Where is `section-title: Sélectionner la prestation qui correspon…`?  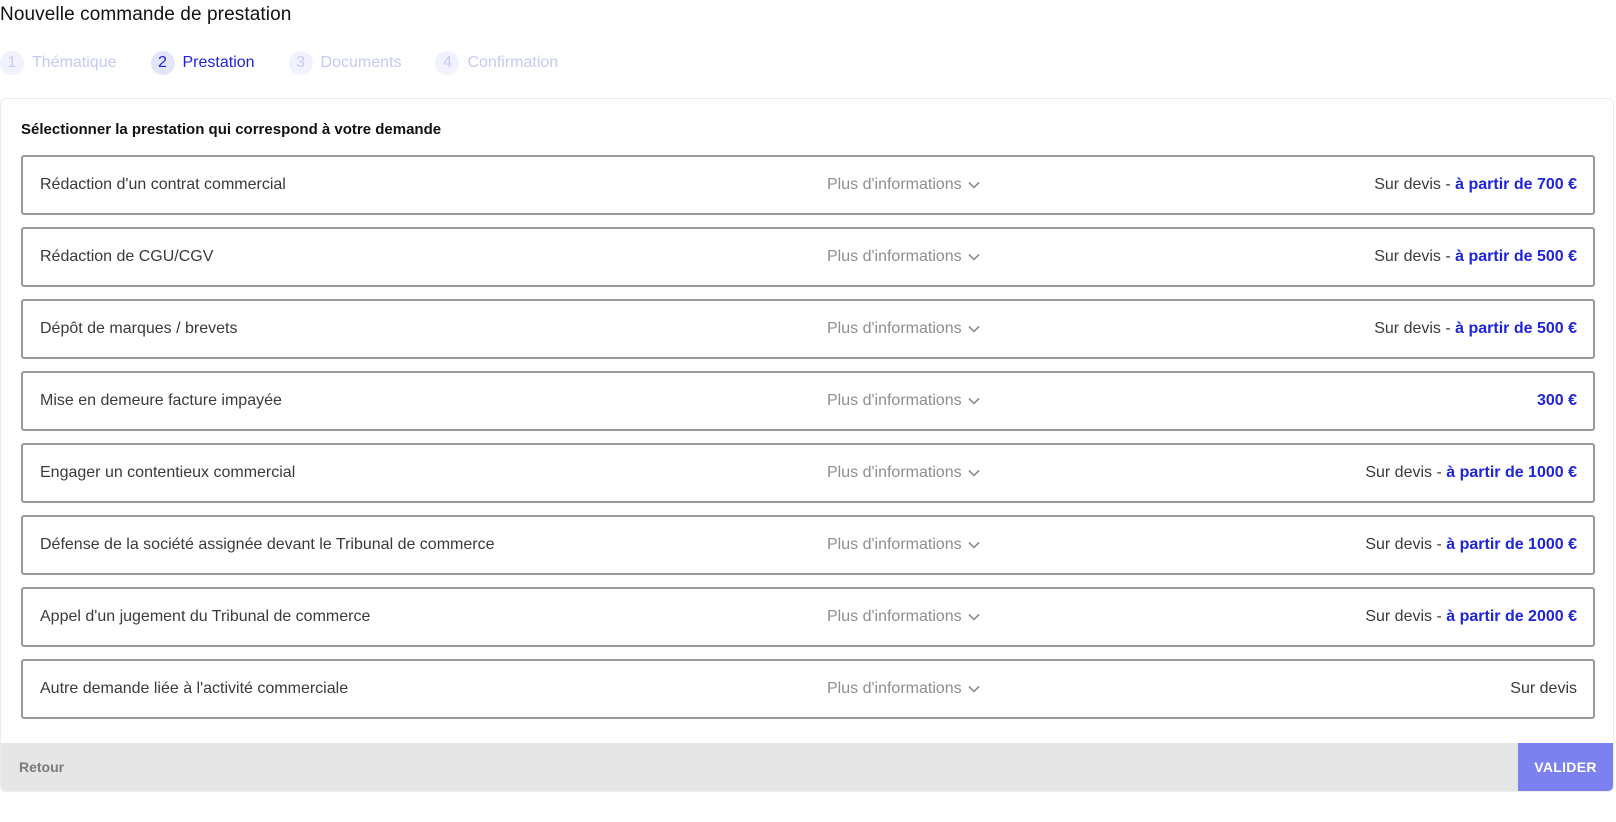 section-title: Sélectionner la prestation qui correspon… is located at coordinates (231, 129).